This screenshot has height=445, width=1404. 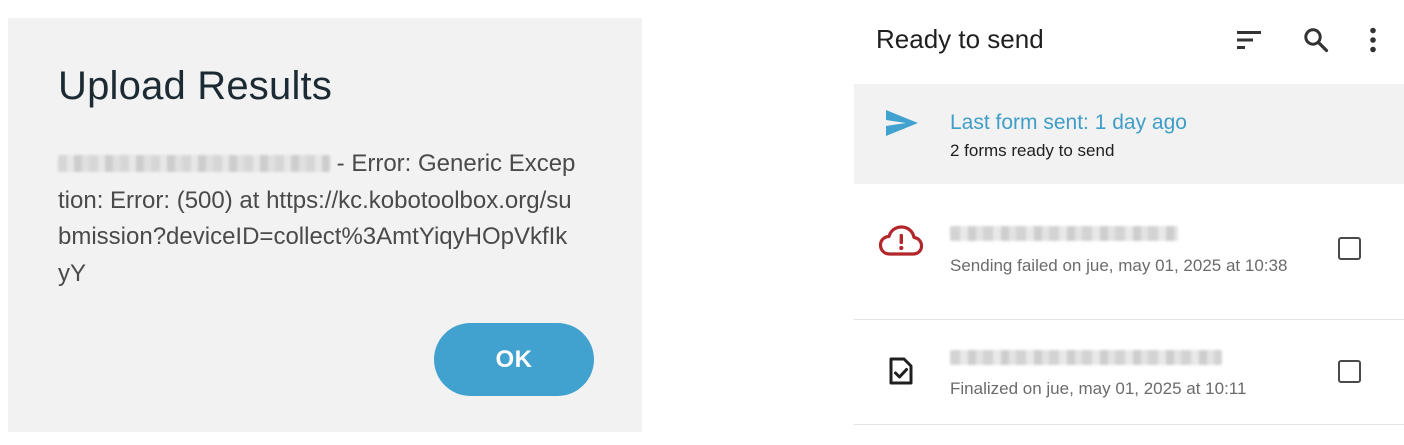 I want to click on more-vert-icon, so click(x=1373, y=40).